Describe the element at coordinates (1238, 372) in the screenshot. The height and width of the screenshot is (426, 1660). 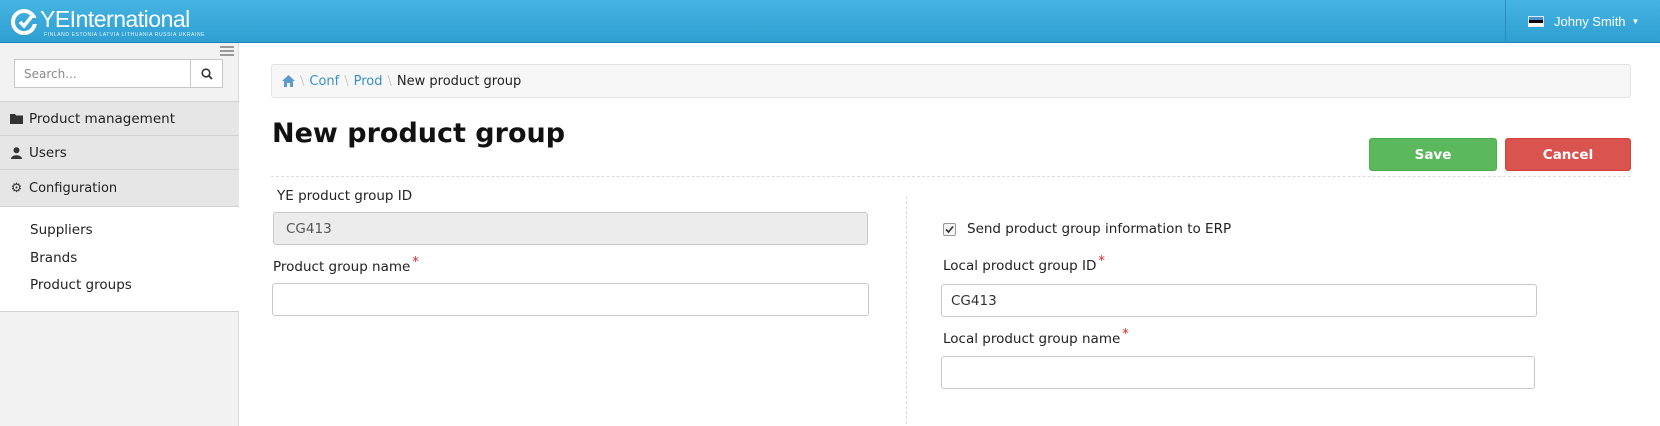
I see `local-product-group-name-field` at that location.